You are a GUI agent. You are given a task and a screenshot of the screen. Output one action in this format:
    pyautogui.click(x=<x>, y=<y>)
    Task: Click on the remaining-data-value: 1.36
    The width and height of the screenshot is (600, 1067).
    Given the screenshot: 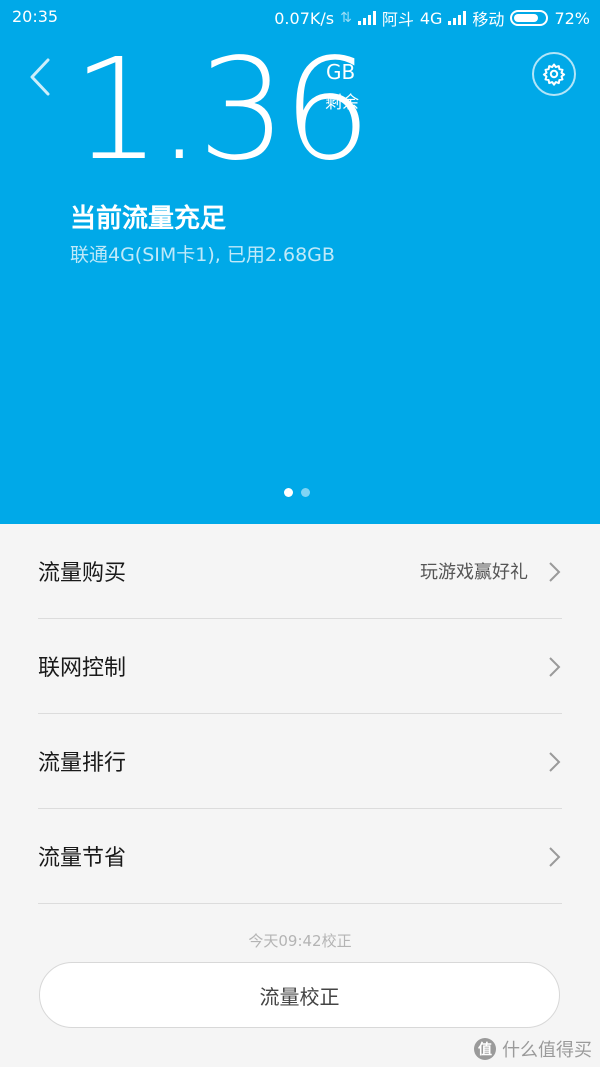 What is the action you would take?
    pyautogui.click(x=222, y=110)
    